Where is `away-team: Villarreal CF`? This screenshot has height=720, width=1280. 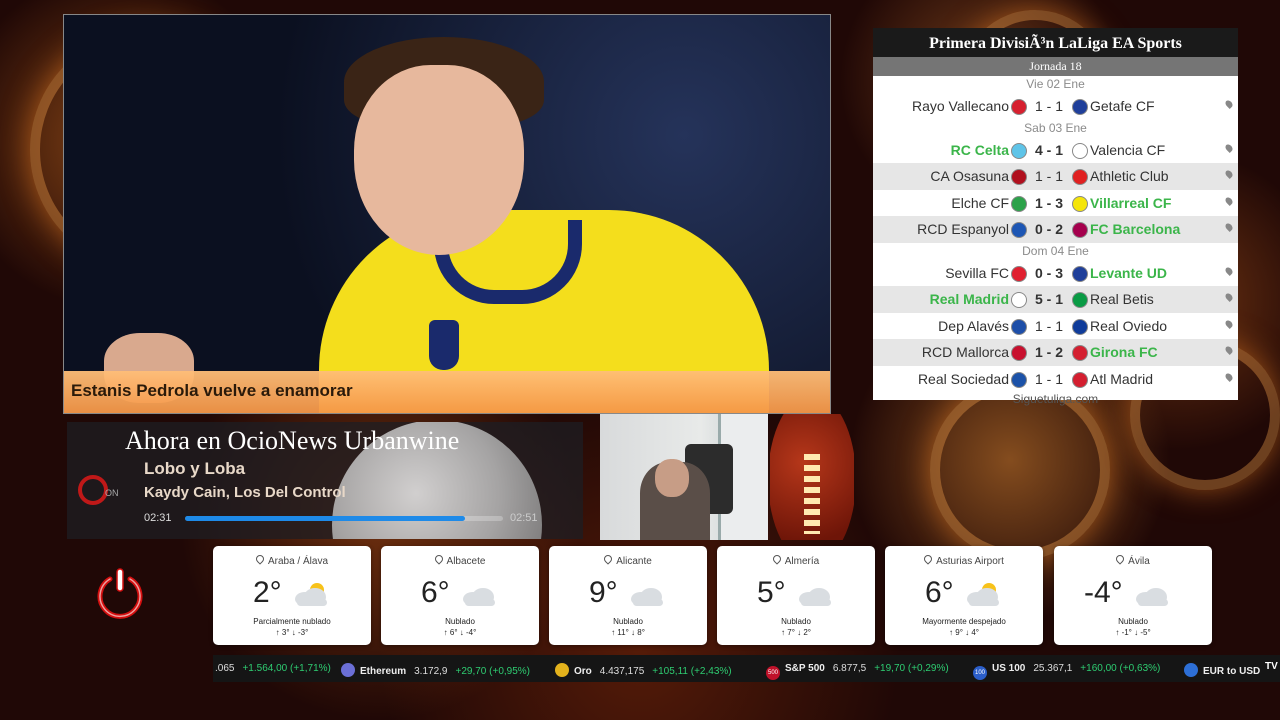 away-team: Villarreal CF is located at coordinates (1131, 202).